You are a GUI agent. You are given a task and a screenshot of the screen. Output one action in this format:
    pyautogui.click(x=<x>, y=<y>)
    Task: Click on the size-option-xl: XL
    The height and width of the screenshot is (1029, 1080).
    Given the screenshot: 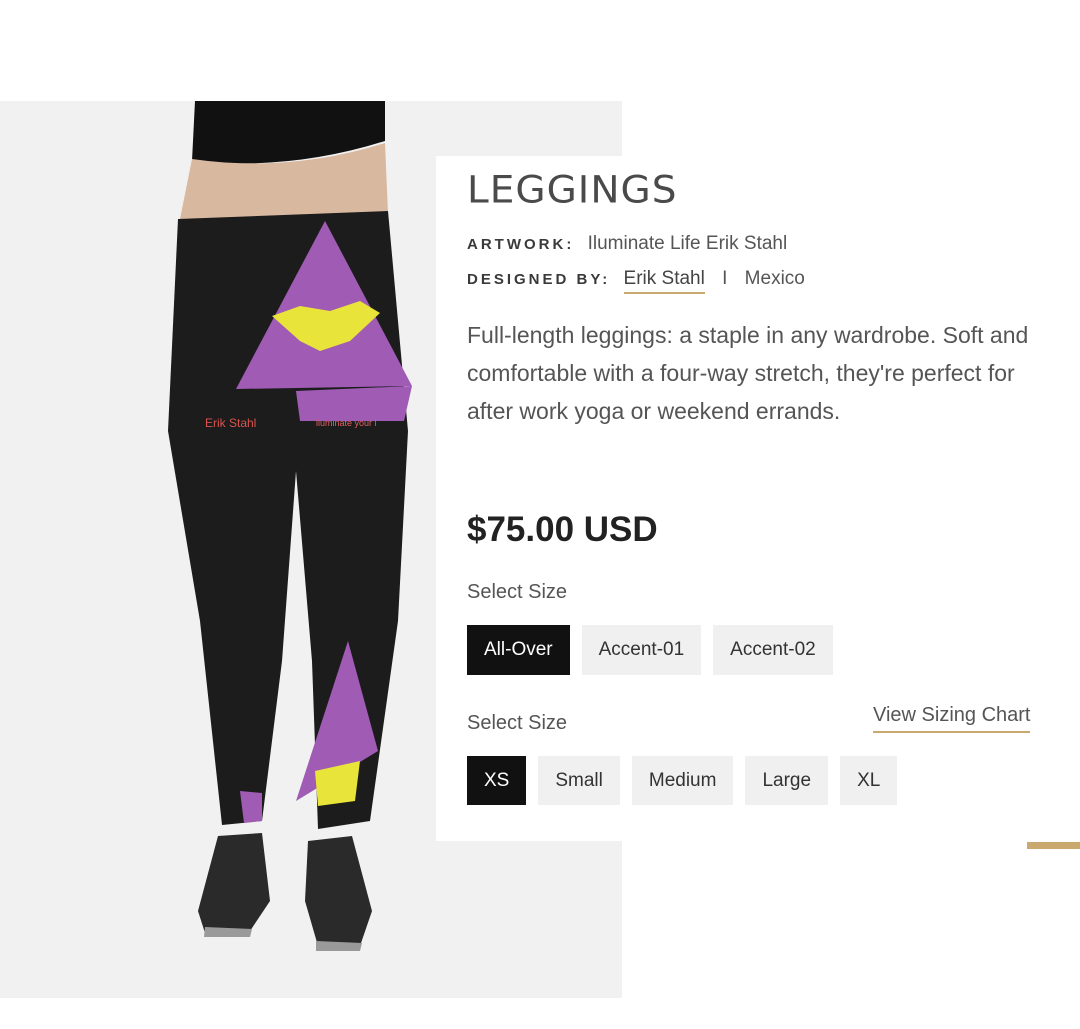 What is the action you would take?
    pyautogui.click(x=869, y=780)
    